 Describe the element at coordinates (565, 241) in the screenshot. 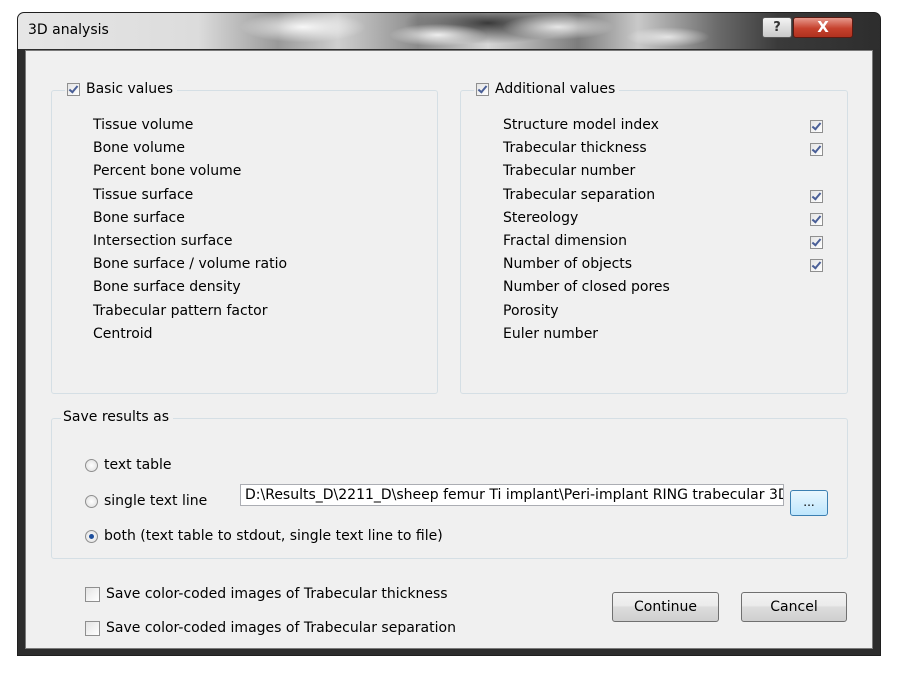

I see `additional-value-item: Fractal dimension` at that location.